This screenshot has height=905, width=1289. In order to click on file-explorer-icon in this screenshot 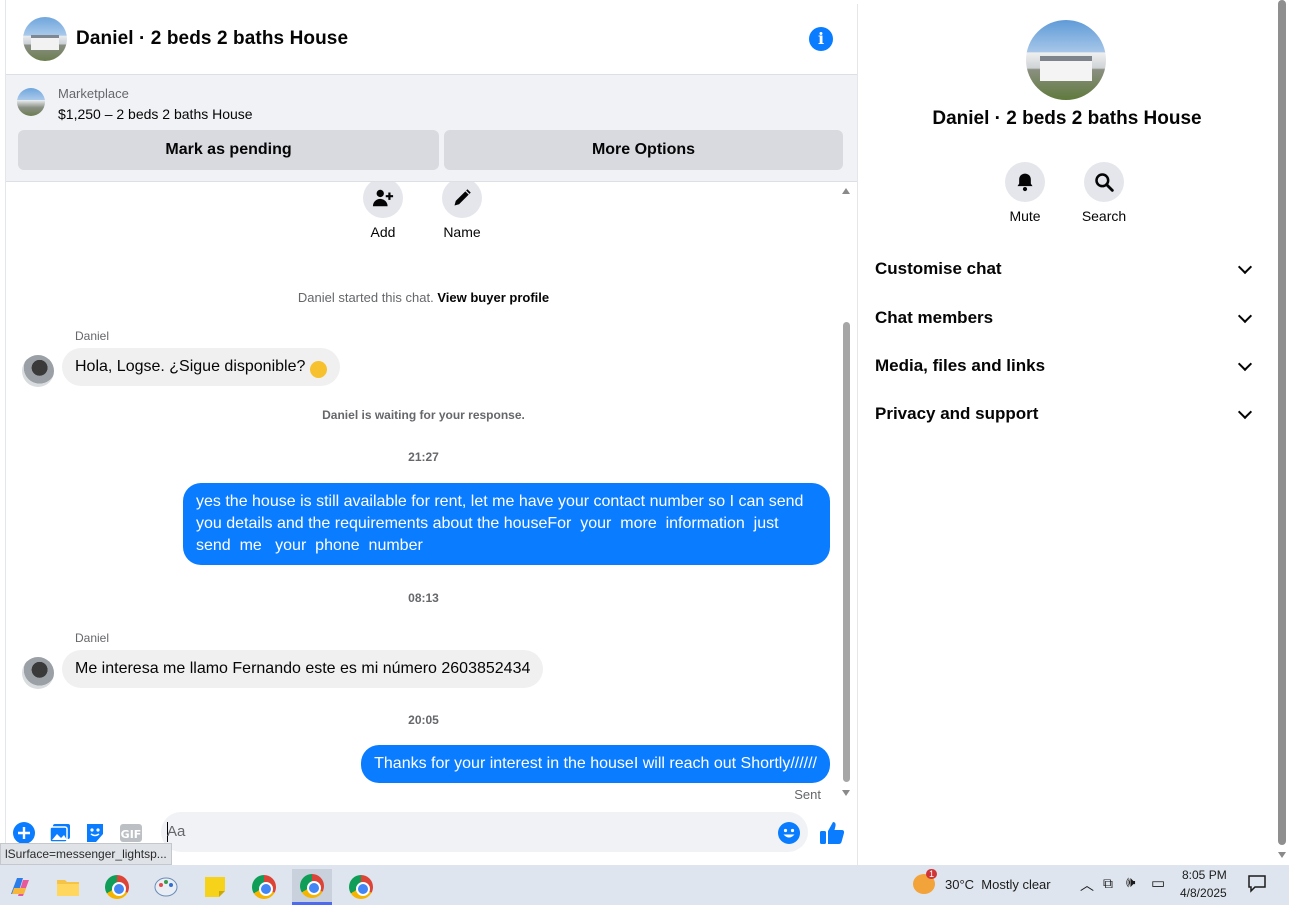, I will do `click(68, 887)`.